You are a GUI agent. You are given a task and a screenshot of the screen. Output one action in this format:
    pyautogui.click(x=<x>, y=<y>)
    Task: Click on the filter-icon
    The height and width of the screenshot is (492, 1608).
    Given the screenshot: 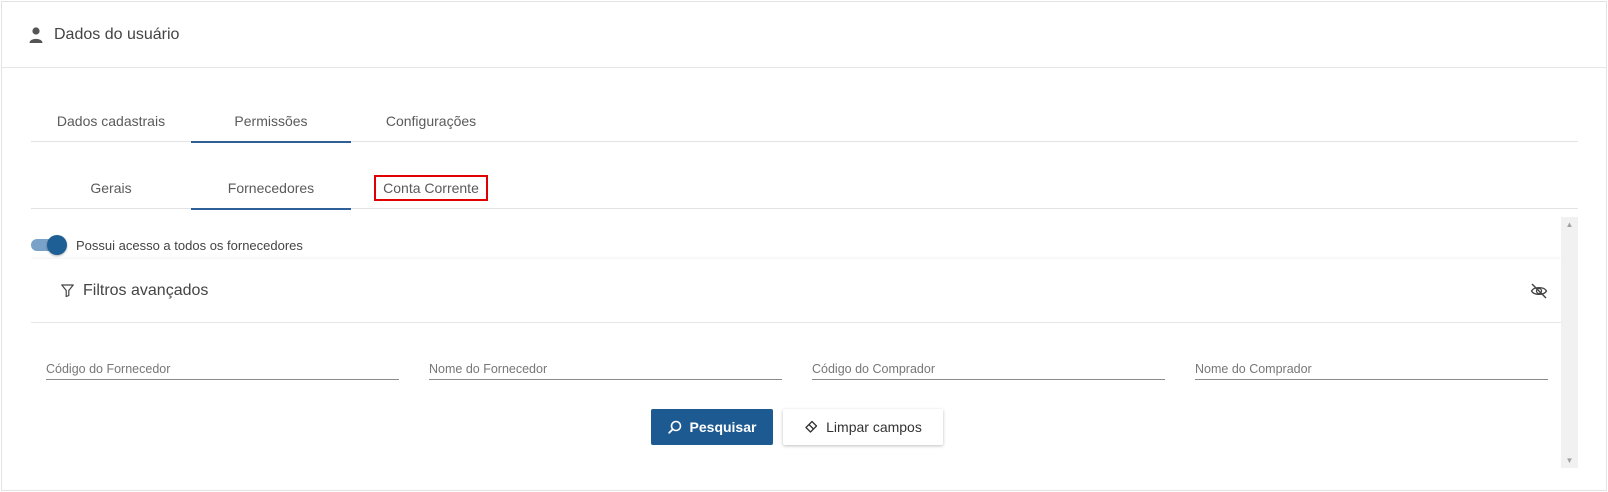 What is the action you would take?
    pyautogui.click(x=67, y=290)
    